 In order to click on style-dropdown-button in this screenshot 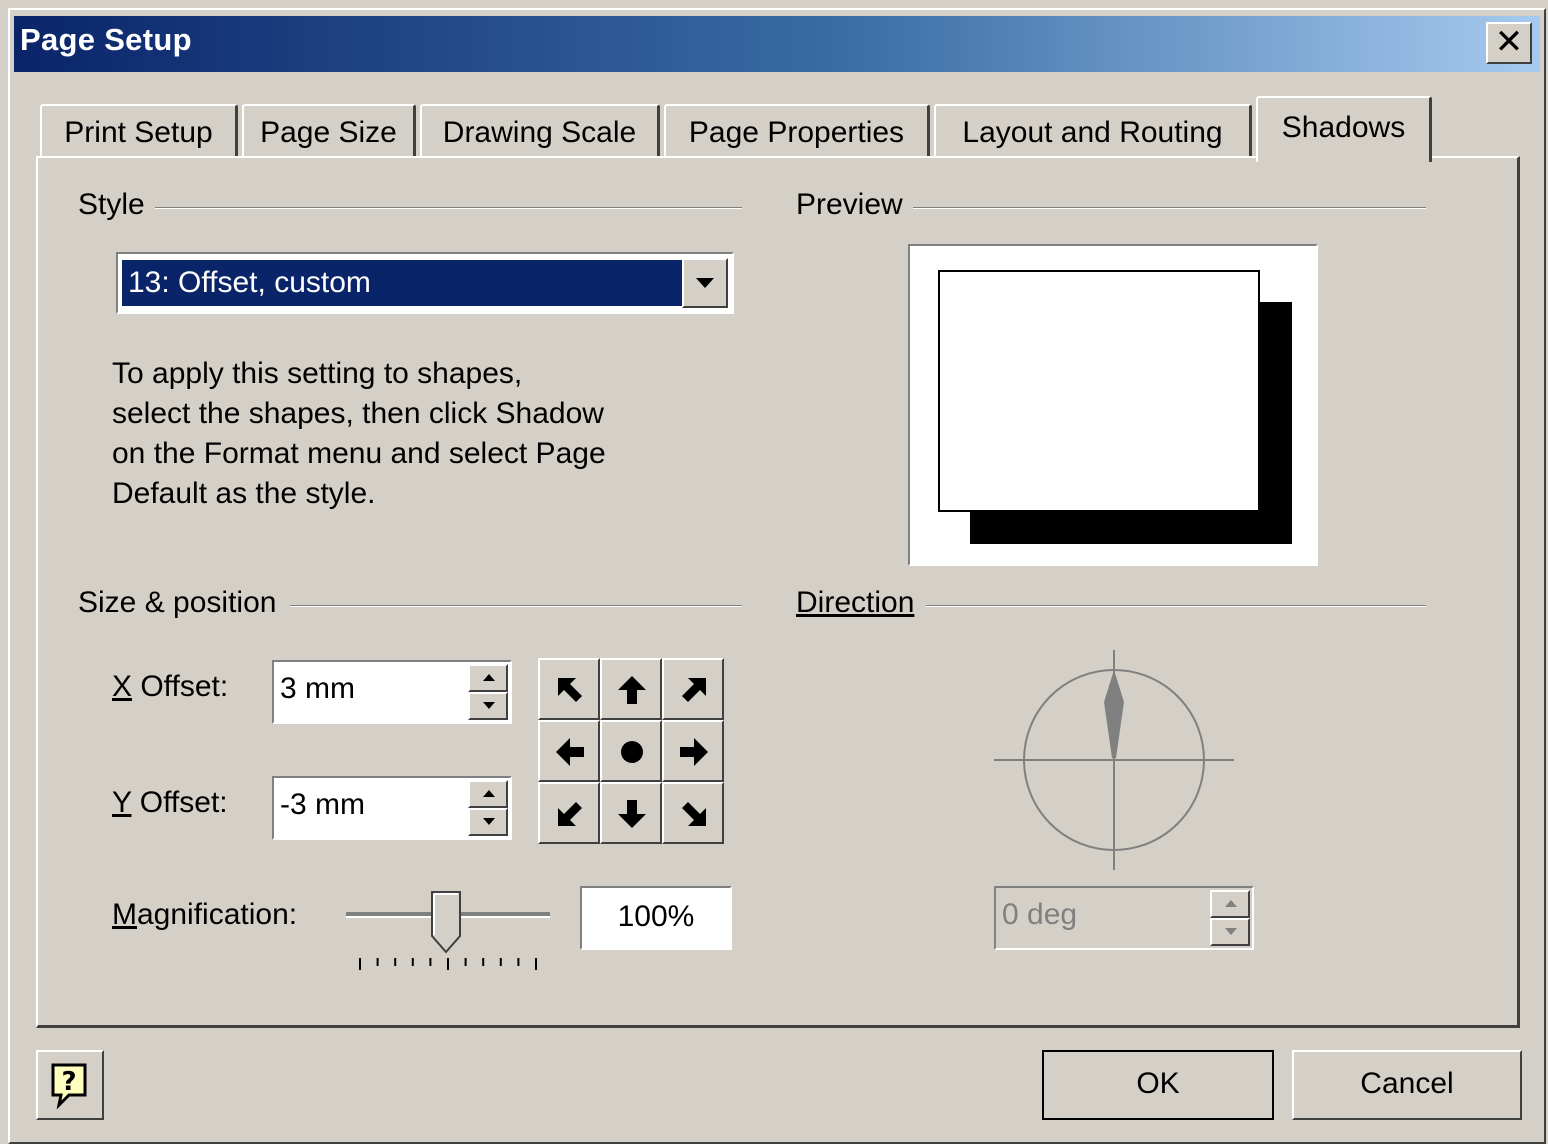, I will do `click(705, 283)`.